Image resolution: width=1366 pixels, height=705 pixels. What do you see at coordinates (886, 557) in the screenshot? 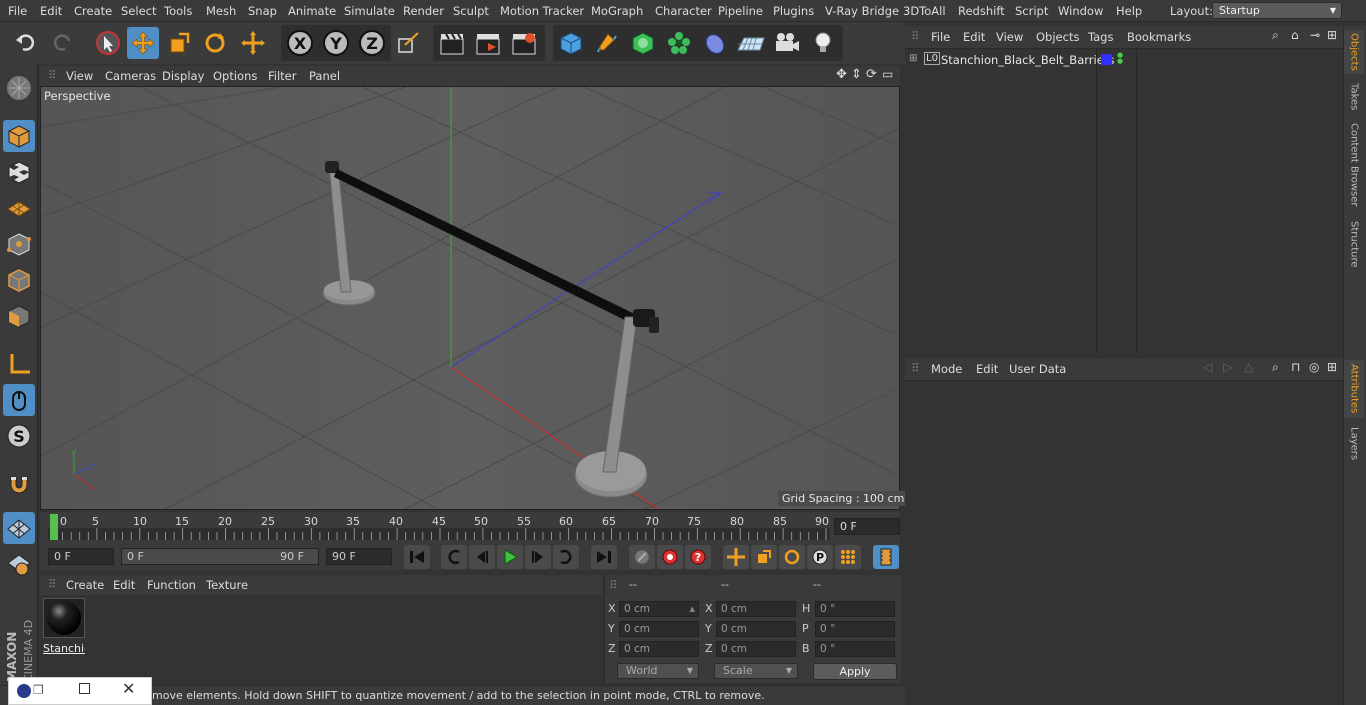
I see `timeline-window-button` at bounding box center [886, 557].